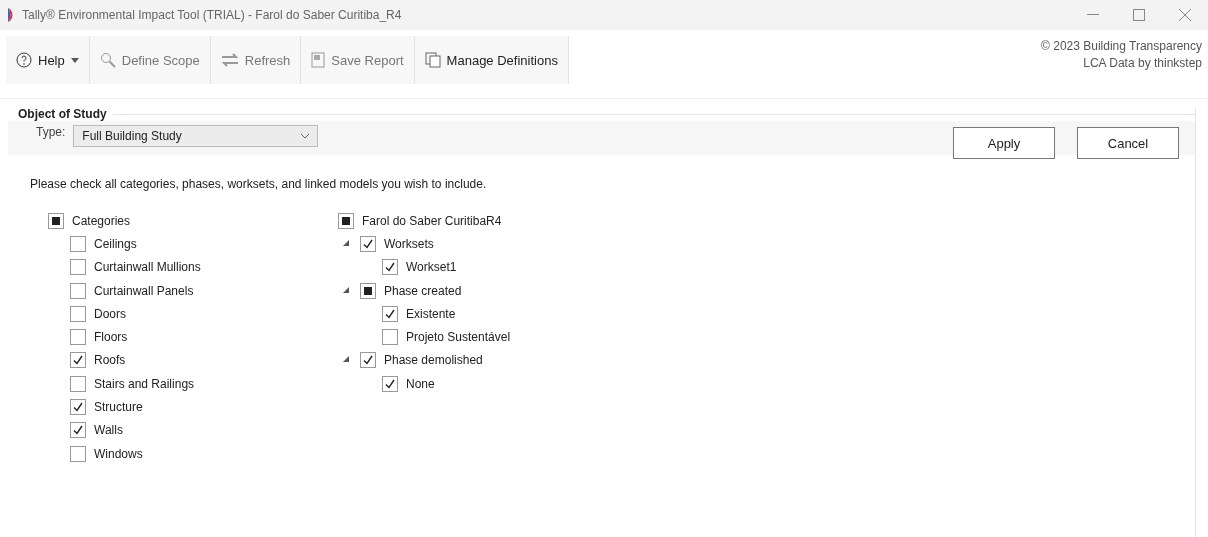 The height and width of the screenshot is (537, 1208). I want to click on chevron-icon, so click(305, 136).